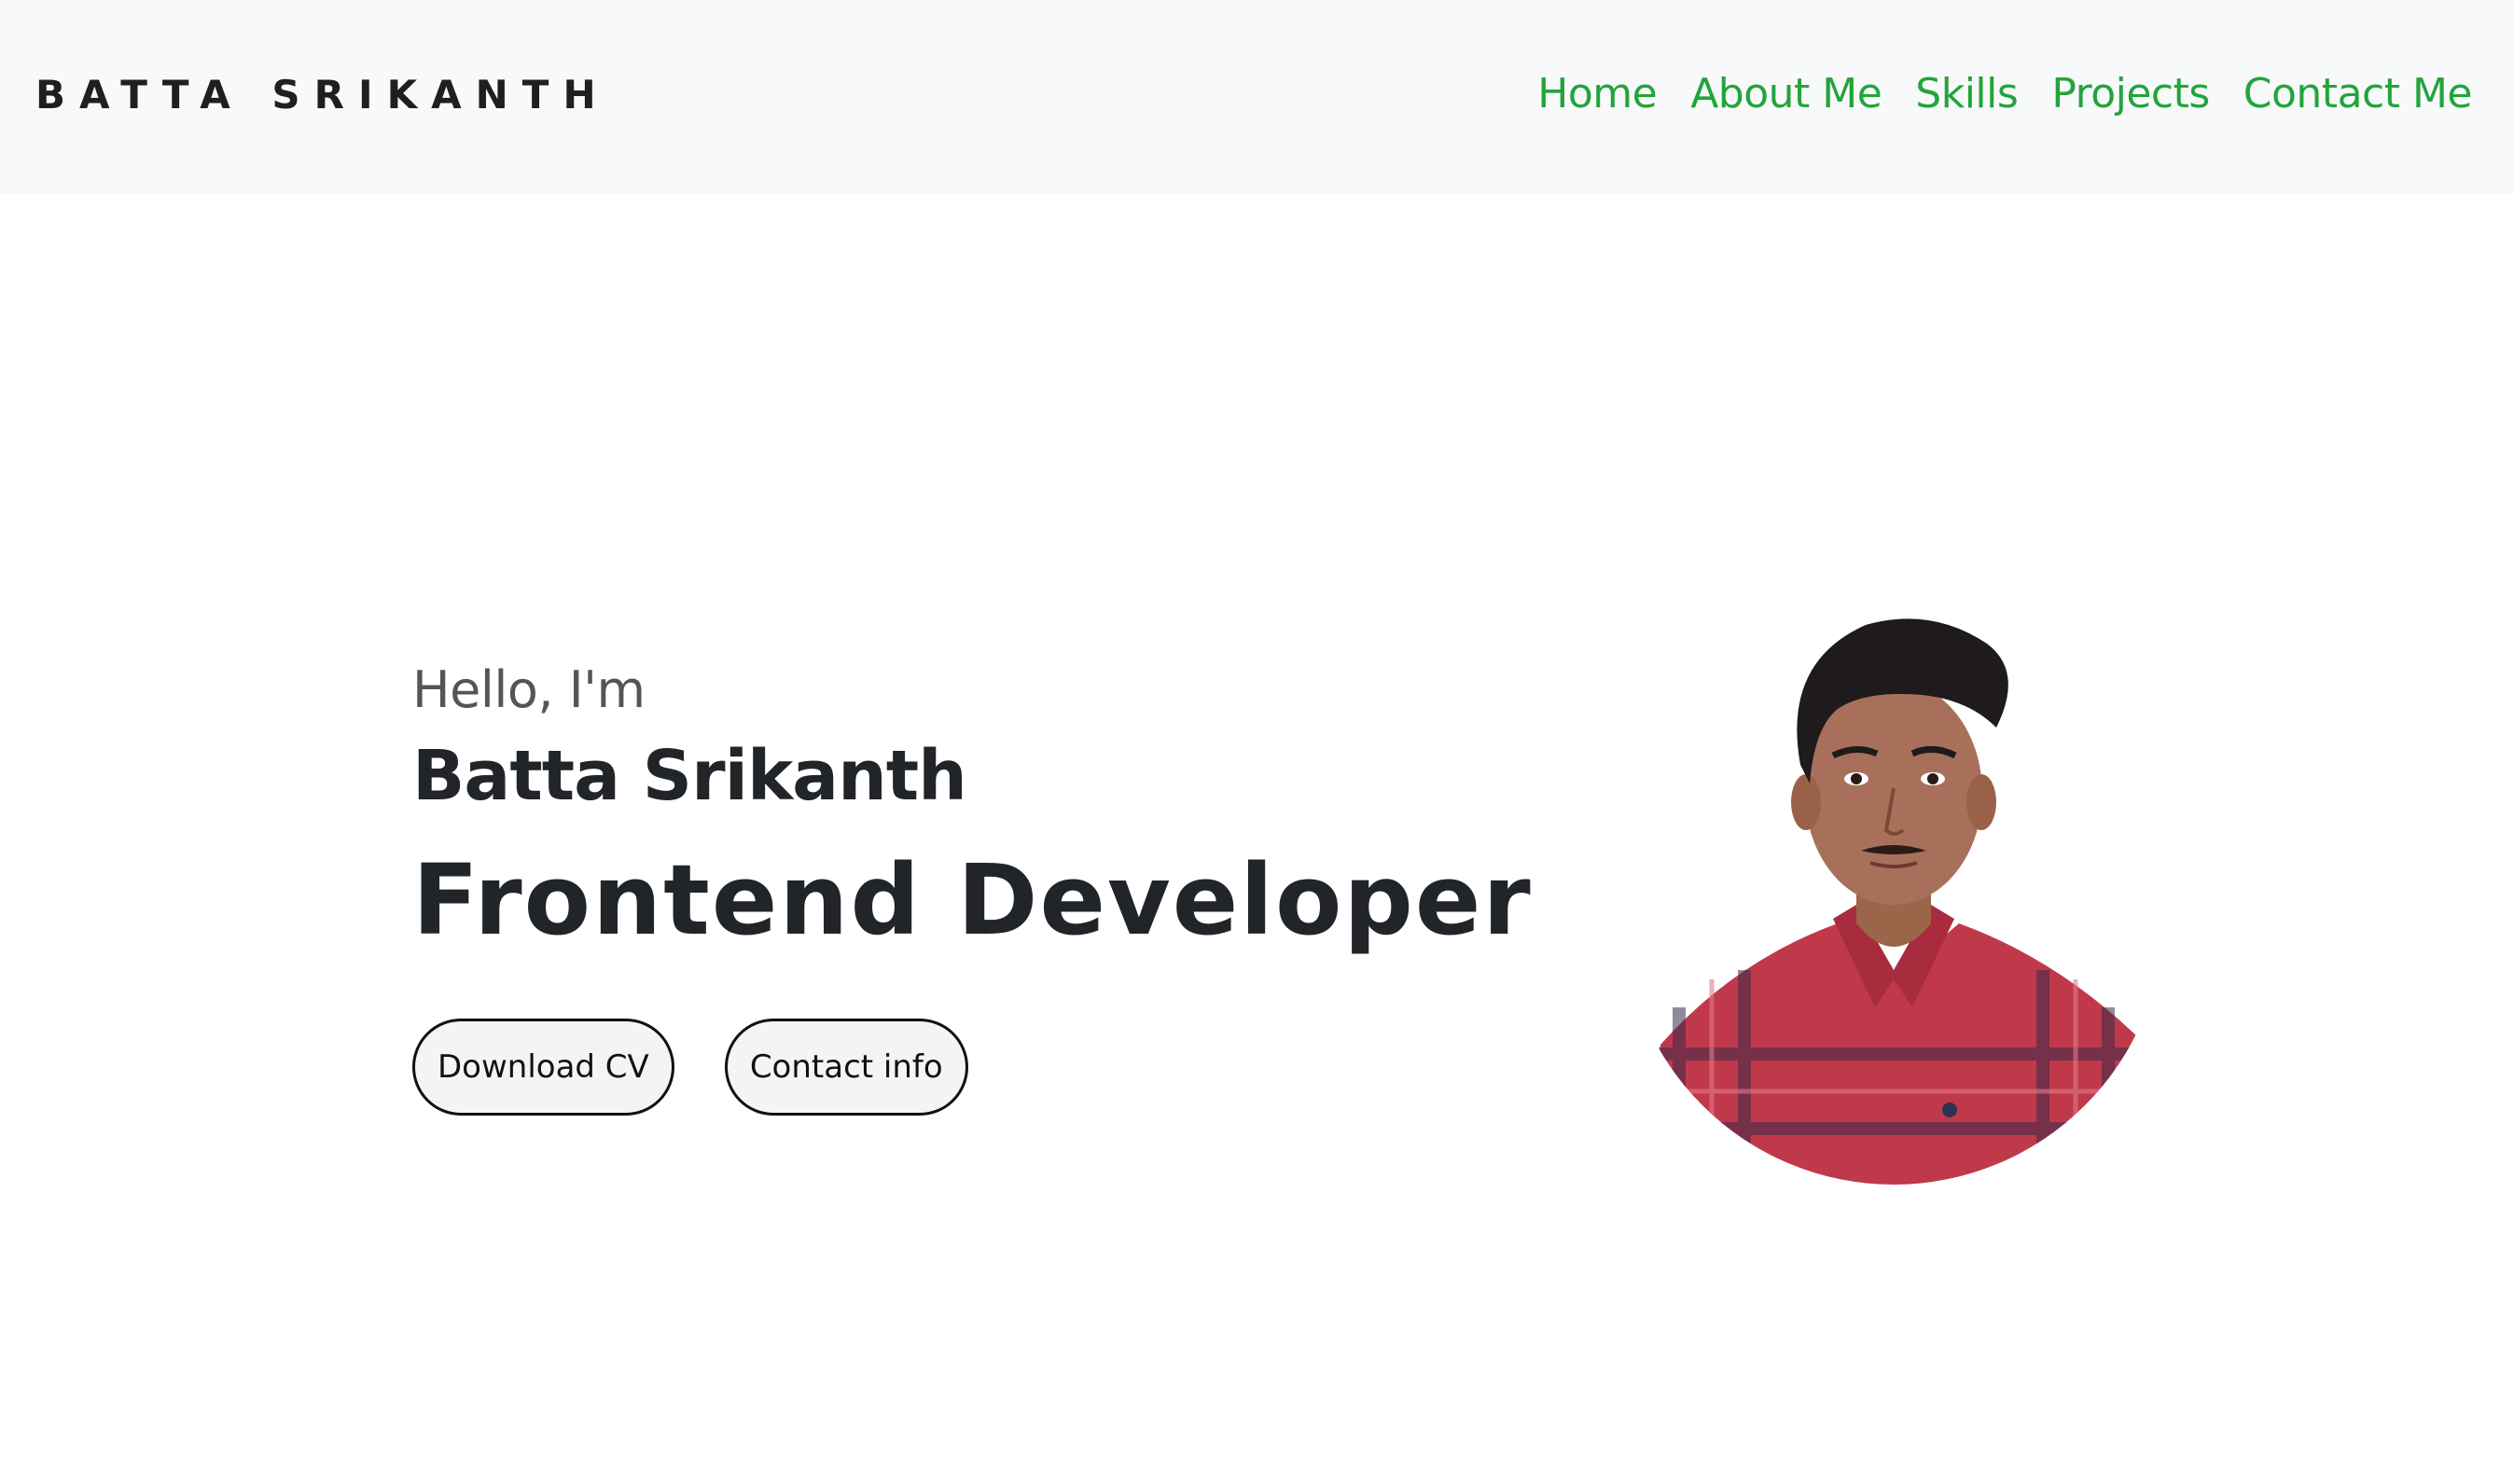 The image size is (2514, 1484). What do you see at coordinates (972, 900) in the screenshot?
I see `hero-role: Frontend Developer` at bounding box center [972, 900].